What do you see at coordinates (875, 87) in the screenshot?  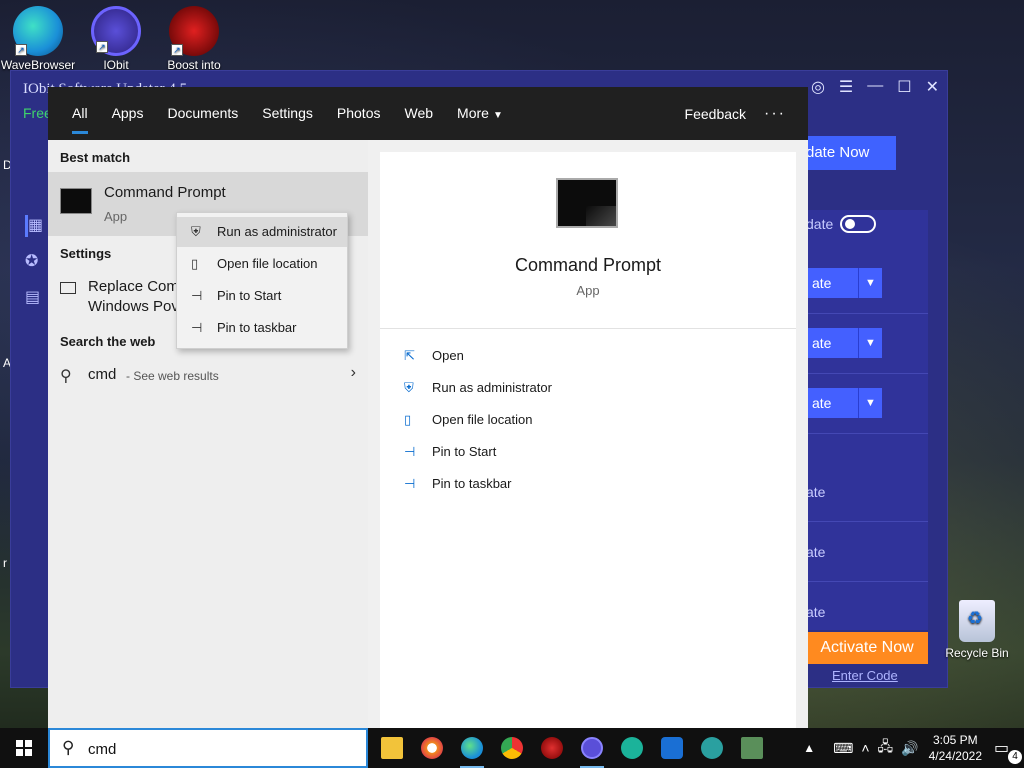 I see `minimize-icon: —` at bounding box center [875, 87].